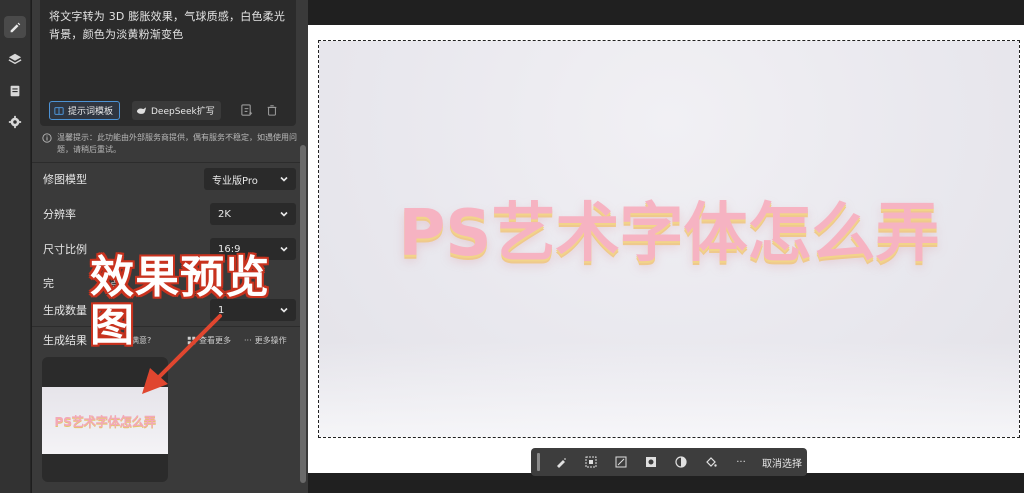 Image resolution: width=1024 pixels, height=493 pixels. Describe the element at coordinates (272, 110) in the screenshot. I see `trash-icon` at that location.